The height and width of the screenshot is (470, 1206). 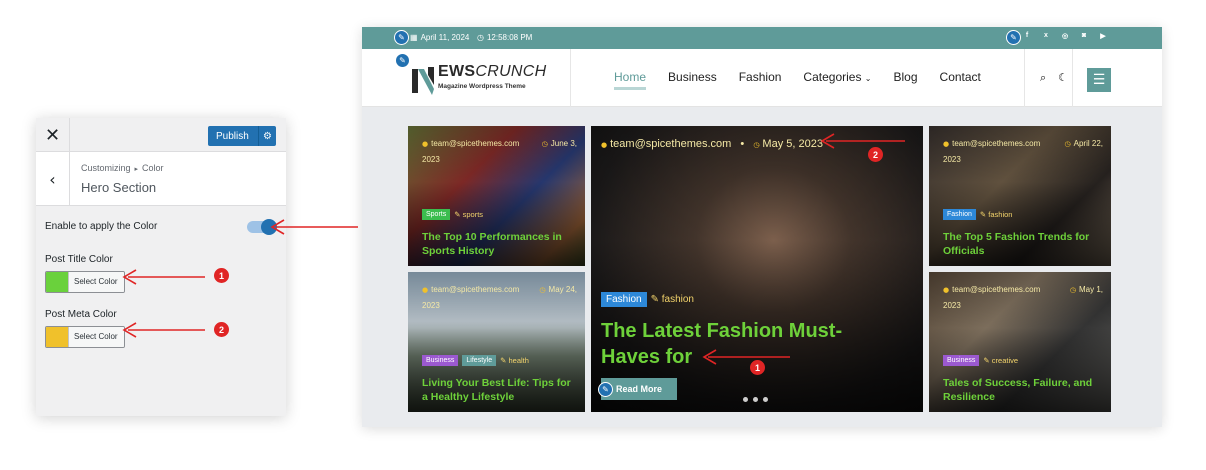 I want to click on logo-tagline: Magazine Wordpress Theme, so click(x=482, y=86).